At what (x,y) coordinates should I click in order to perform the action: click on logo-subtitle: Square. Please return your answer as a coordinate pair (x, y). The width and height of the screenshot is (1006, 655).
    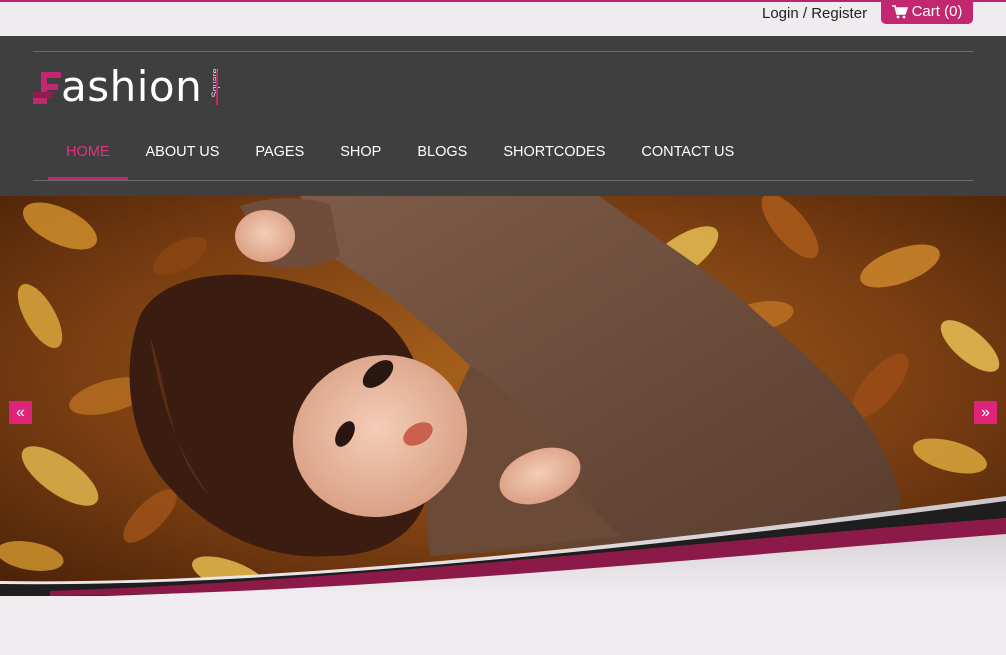
    Looking at the image, I should click on (215, 83).